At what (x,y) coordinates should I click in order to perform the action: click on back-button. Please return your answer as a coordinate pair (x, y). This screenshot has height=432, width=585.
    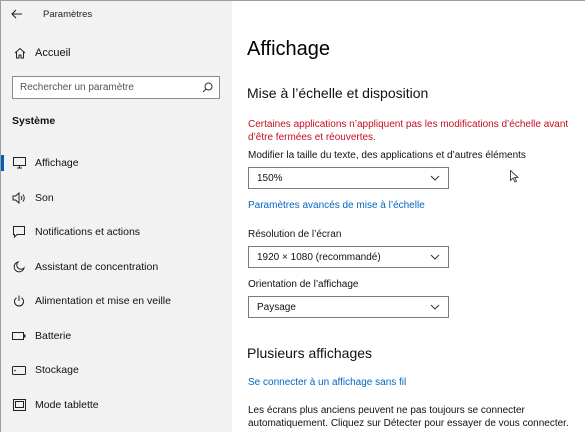
    Looking at the image, I should click on (17, 14).